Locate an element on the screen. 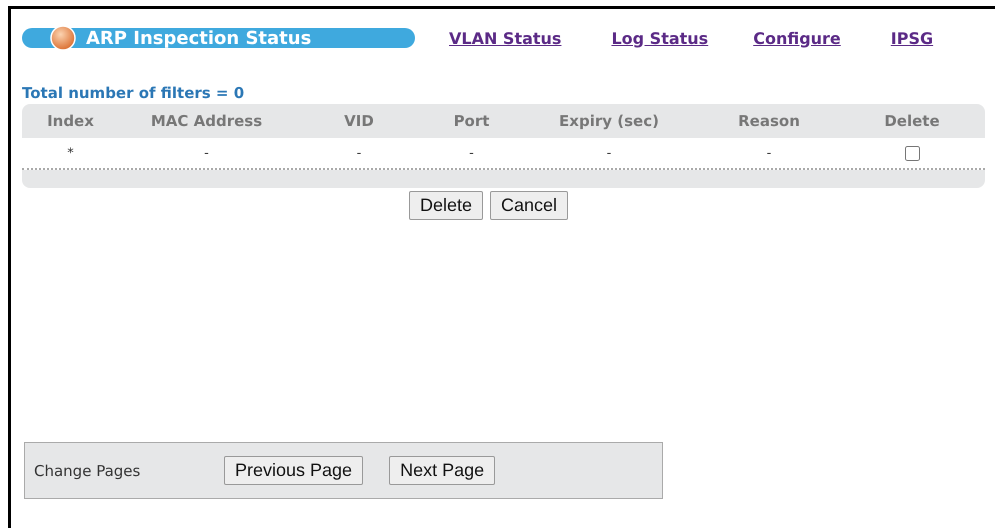 The image size is (995, 531). column-header: Delete is located at coordinates (912, 121).